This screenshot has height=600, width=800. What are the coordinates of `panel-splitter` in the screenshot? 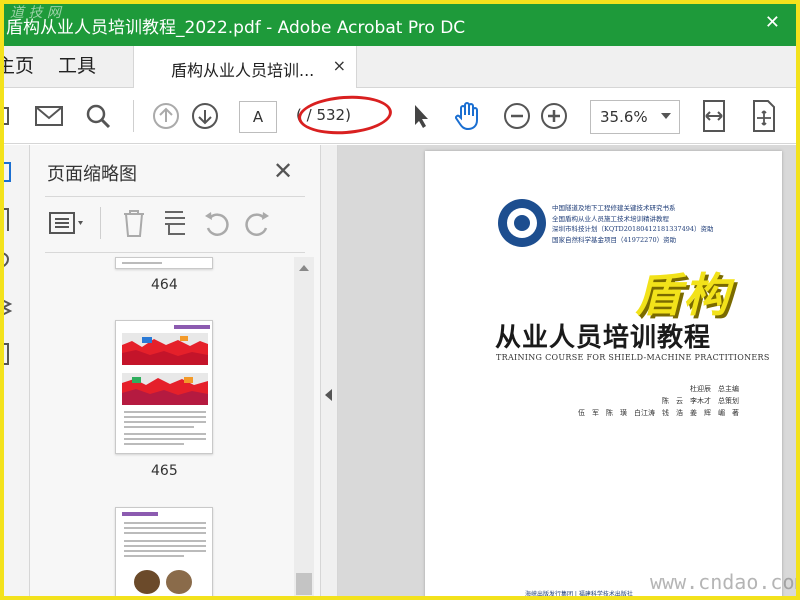 It's located at (329, 372).